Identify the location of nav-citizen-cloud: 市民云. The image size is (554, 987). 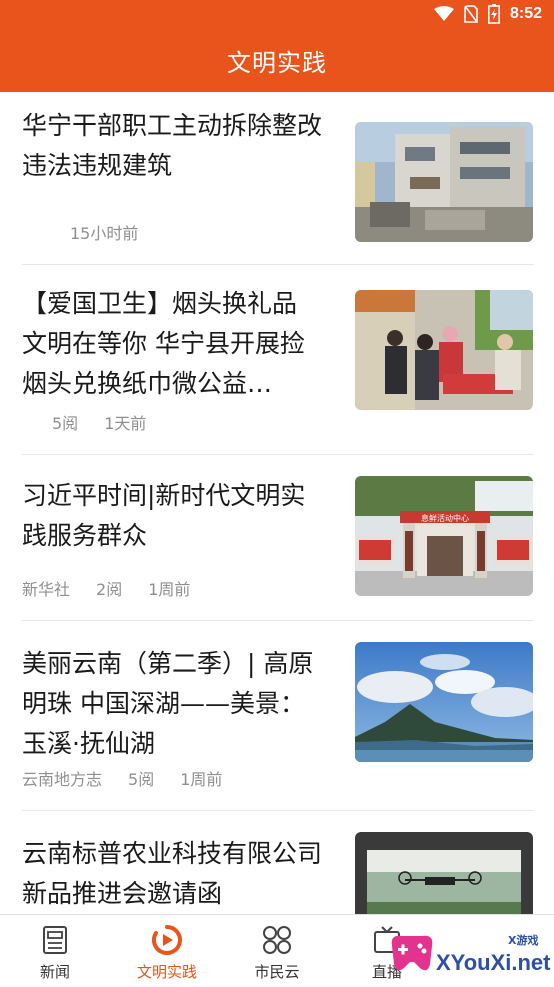
(277, 951).